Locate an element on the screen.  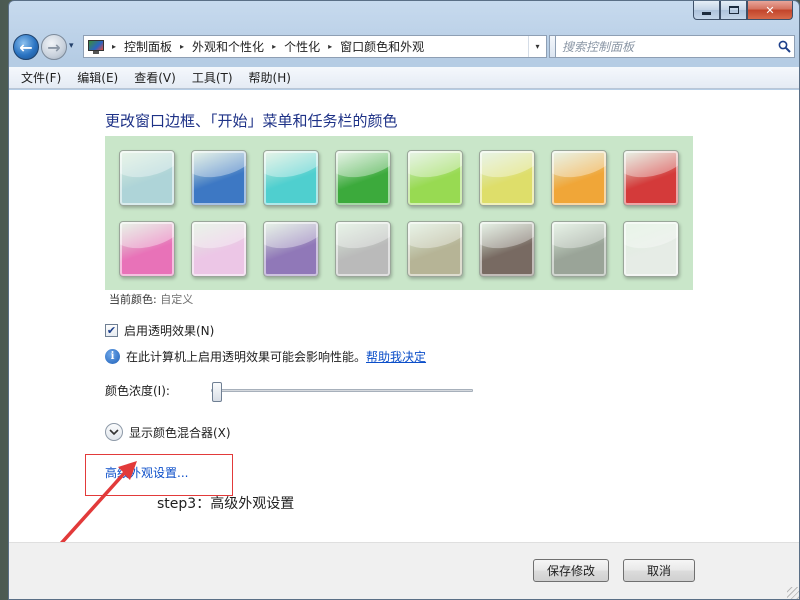
address-history-dropdown: ▾ is located at coordinates (537, 46).